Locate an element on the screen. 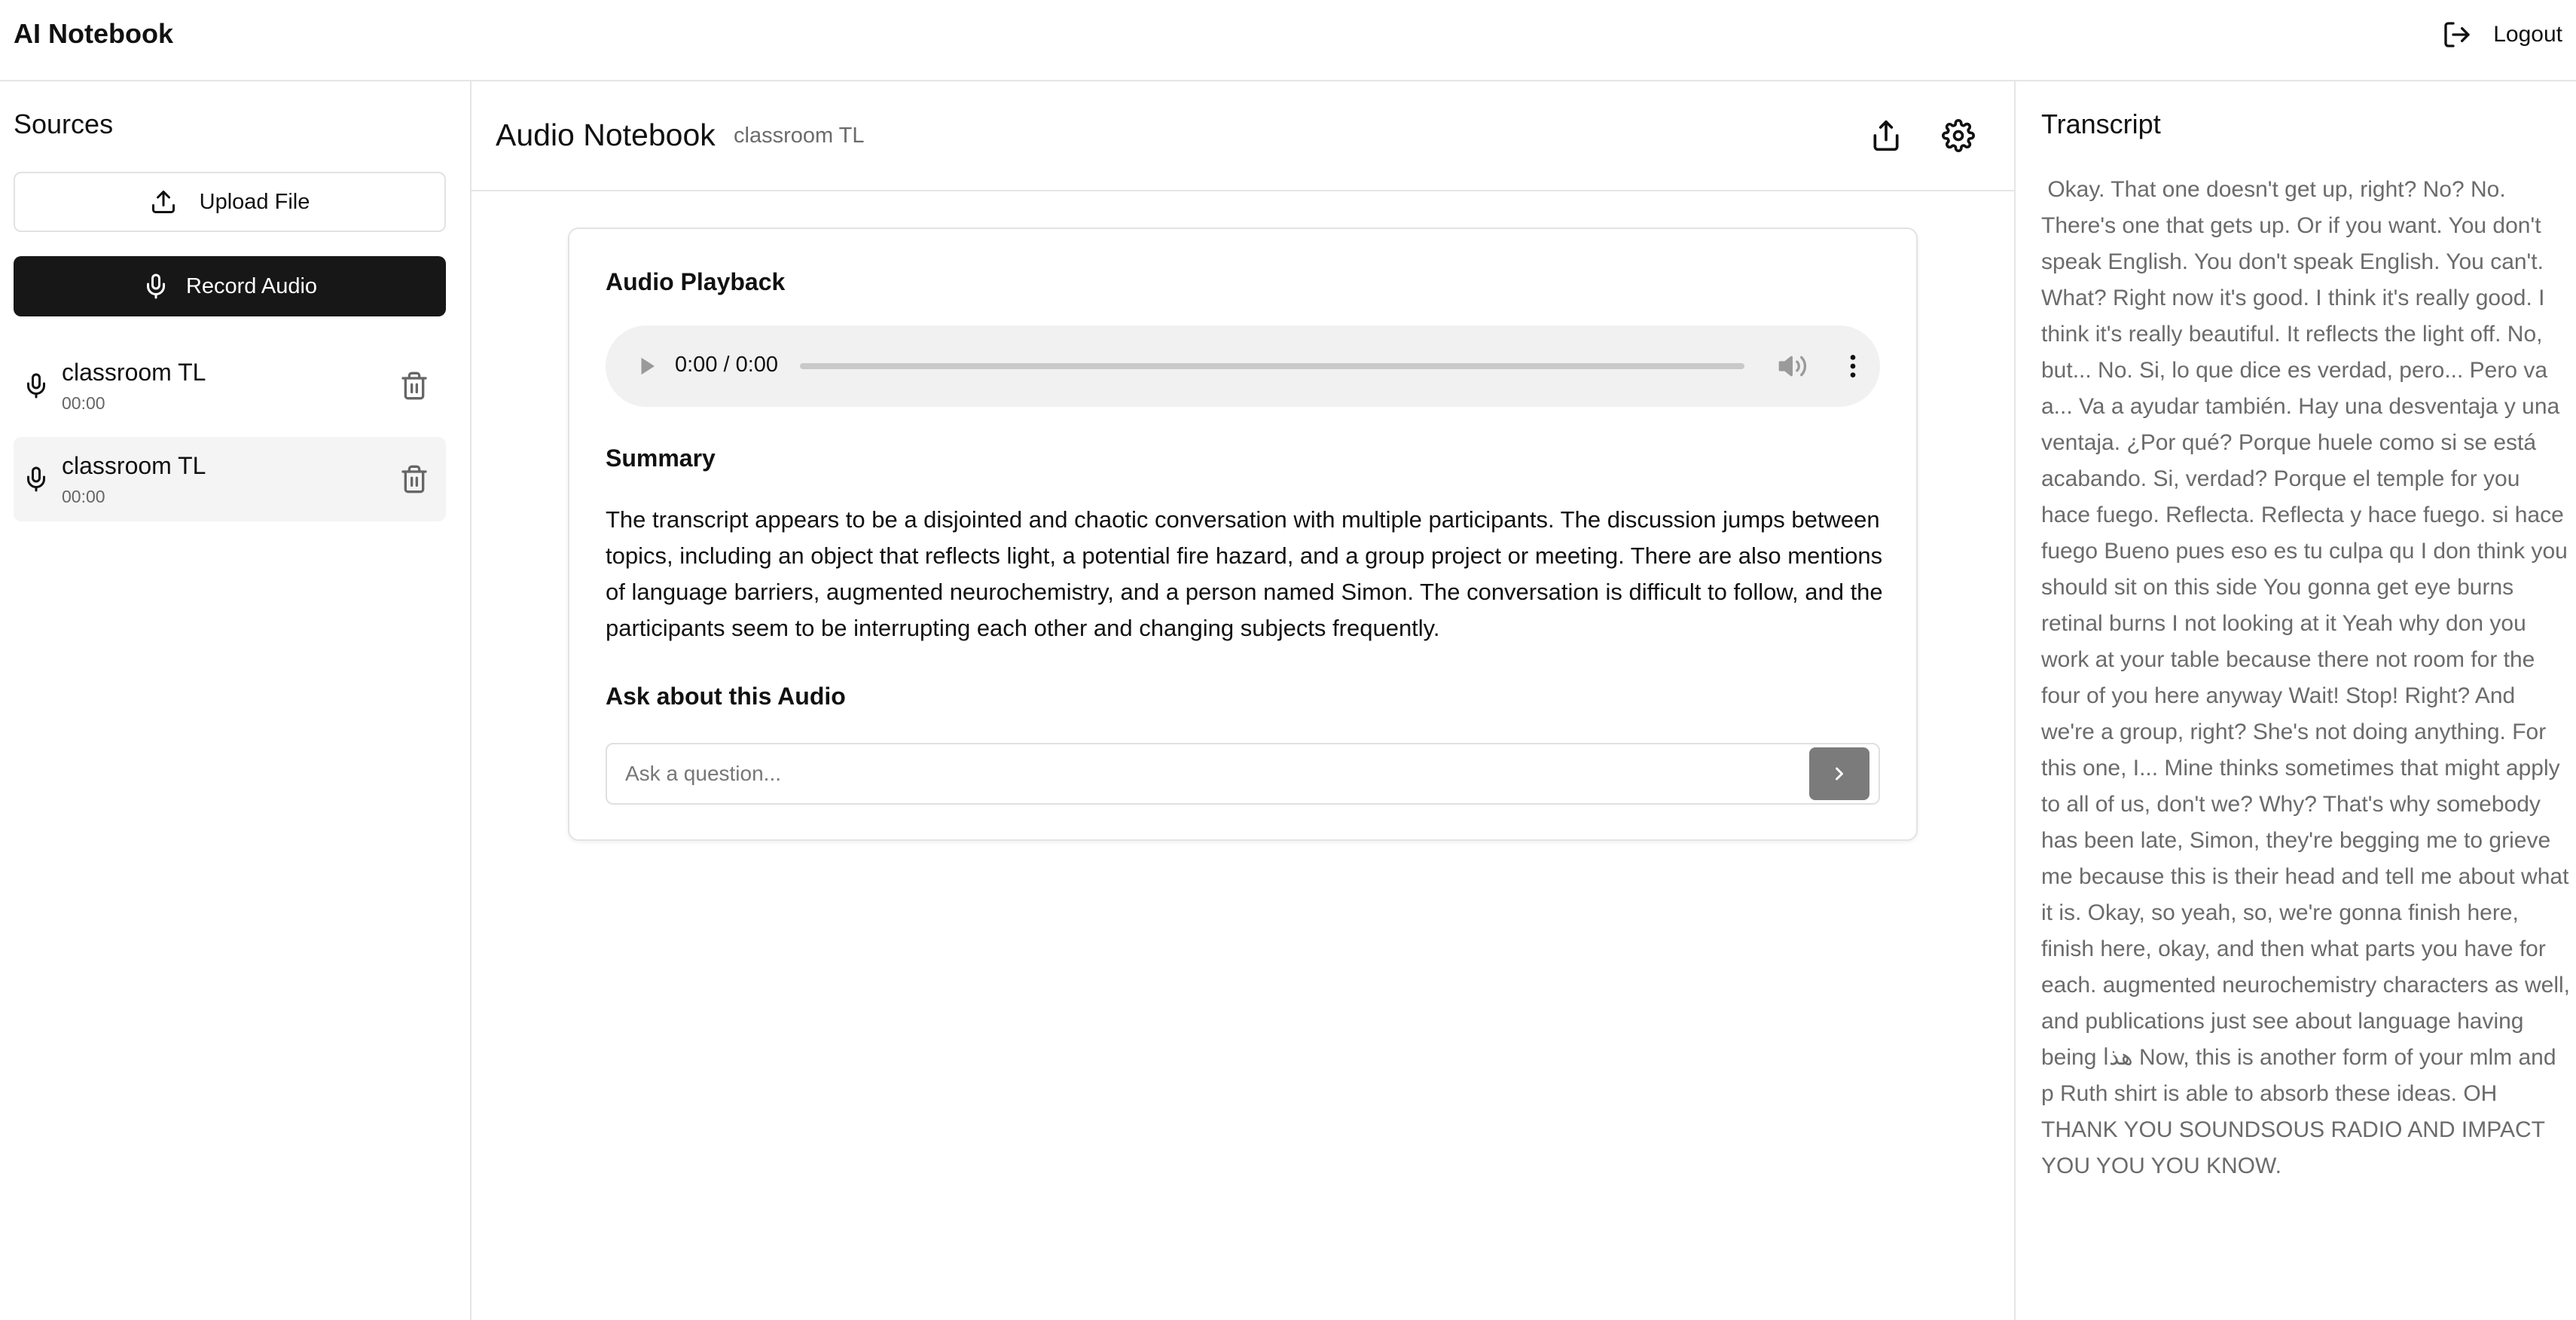 This screenshot has width=2576, height=1320. audio-player: 0:00 / 0:00 is located at coordinates (1243, 366).